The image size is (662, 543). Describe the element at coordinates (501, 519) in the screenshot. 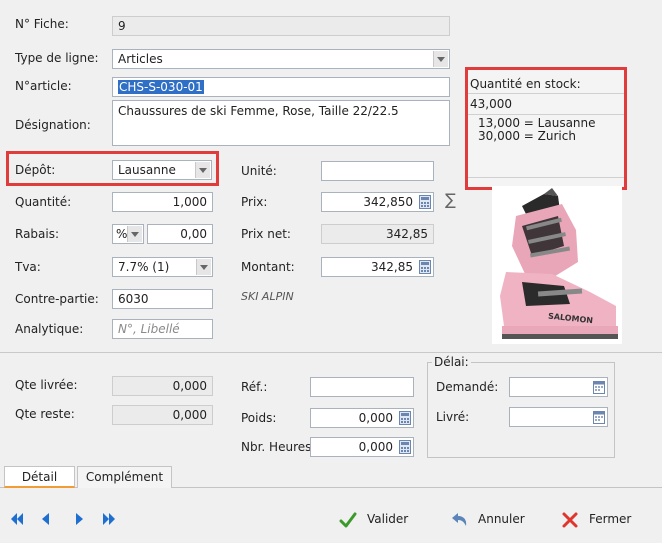

I see `annuler-label: Annuler` at that location.